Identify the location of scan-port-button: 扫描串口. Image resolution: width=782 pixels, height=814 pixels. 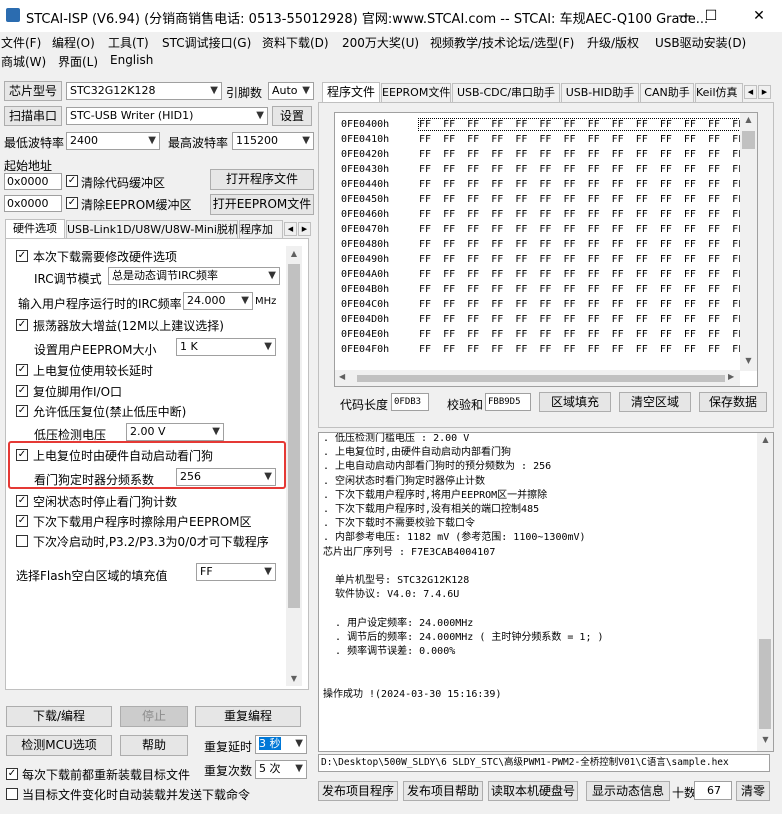
(33, 116).